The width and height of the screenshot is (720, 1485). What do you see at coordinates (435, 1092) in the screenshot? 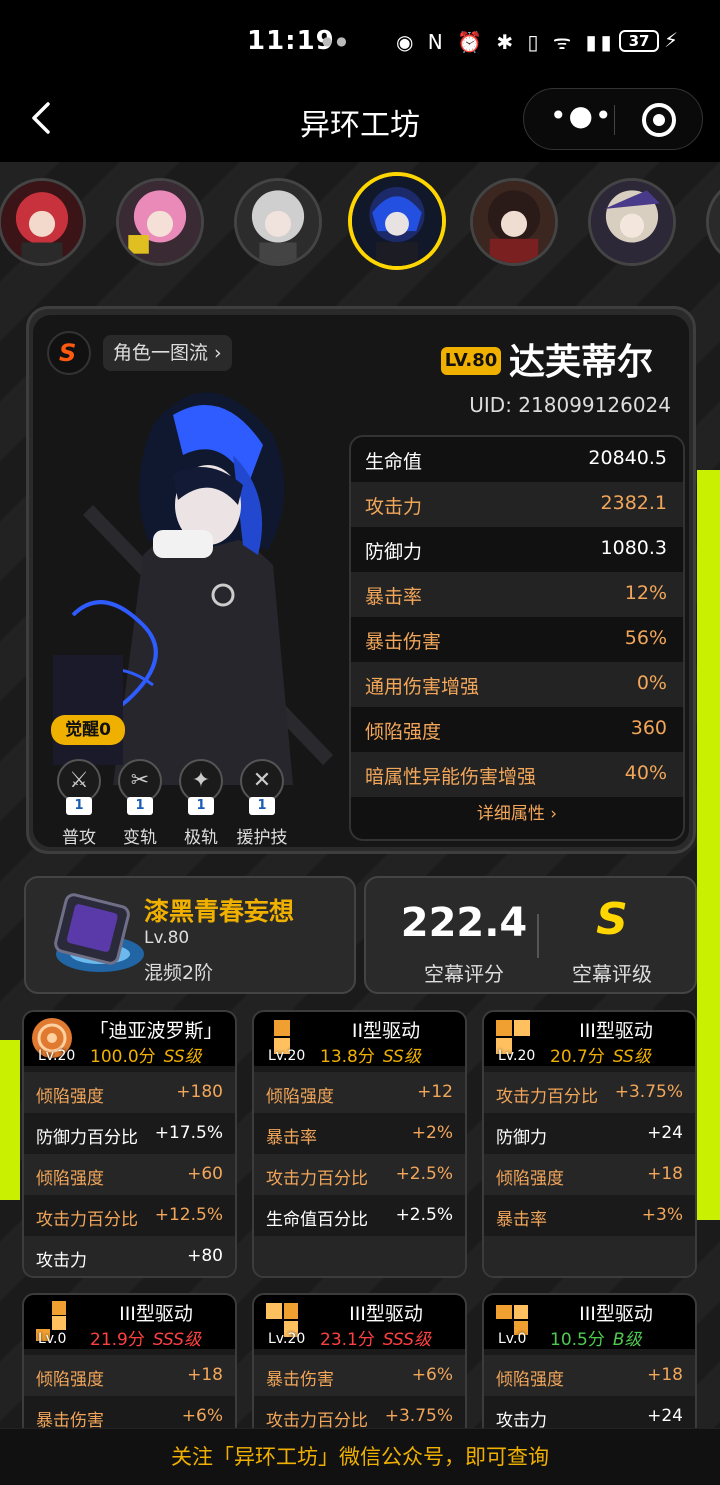
I see `substat-value: +12` at bounding box center [435, 1092].